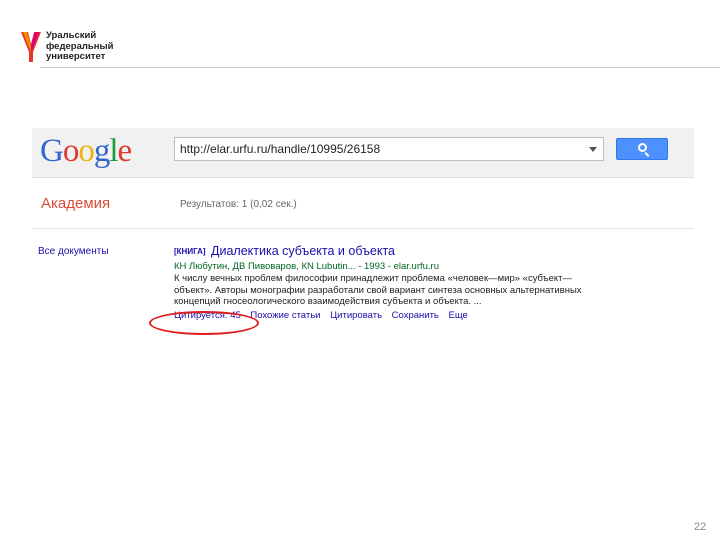 Image resolution: width=720 pixels, height=540 pixels. What do you see at coordinates (101, 151) in the screenshot?
I see `google-logo-letter-g2: g` at bounding box center [101, 151].